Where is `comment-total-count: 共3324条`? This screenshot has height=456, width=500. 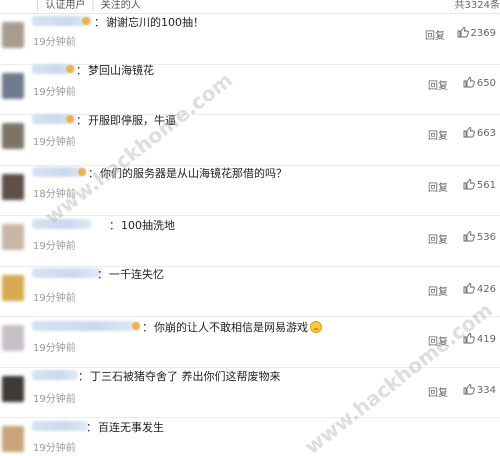
comment-total-count: 共3324条 is located at coordinates (477, 5).